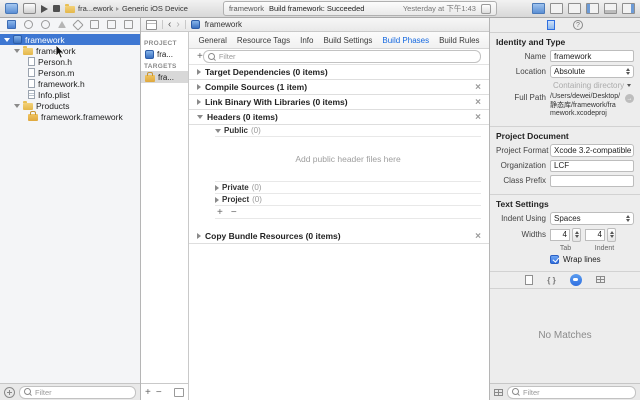 This screenshot has height=400, width=640. I want to click on version-editor-icon, so click(574, 8).